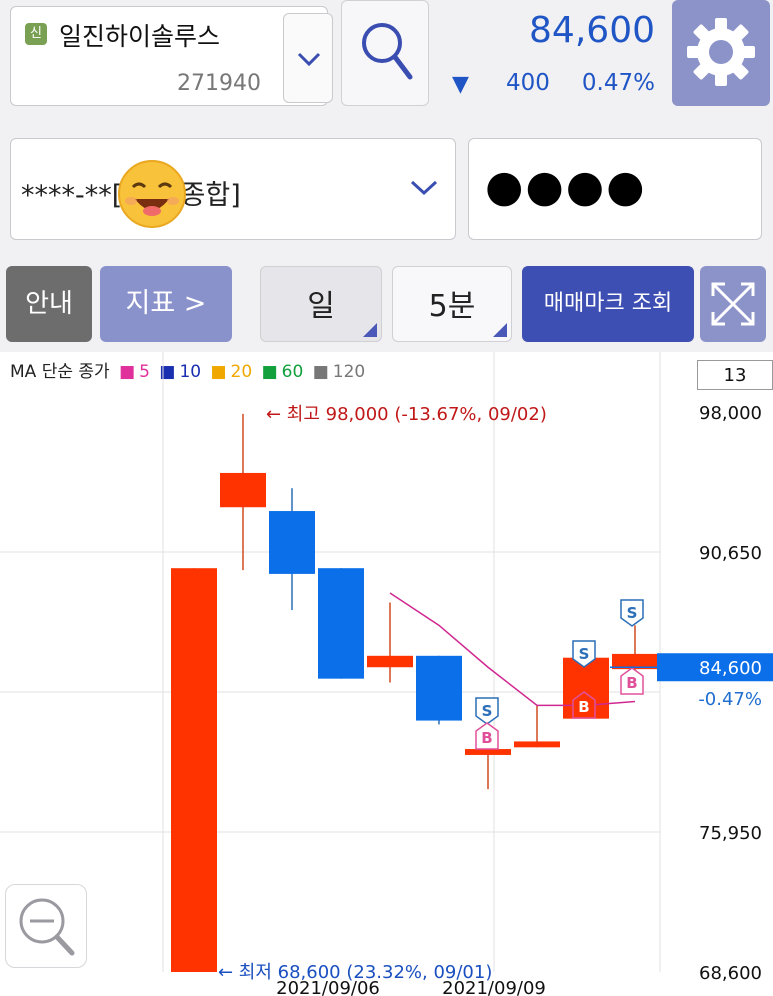 The width and height of the screenshot is (773, 996). I want to click on current-price: 84,600, so click(592, 30).